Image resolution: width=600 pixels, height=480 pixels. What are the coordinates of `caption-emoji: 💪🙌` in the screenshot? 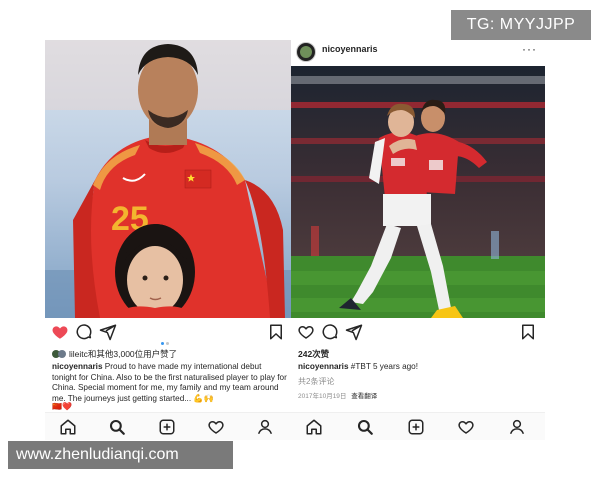 It's located at (203, 398).